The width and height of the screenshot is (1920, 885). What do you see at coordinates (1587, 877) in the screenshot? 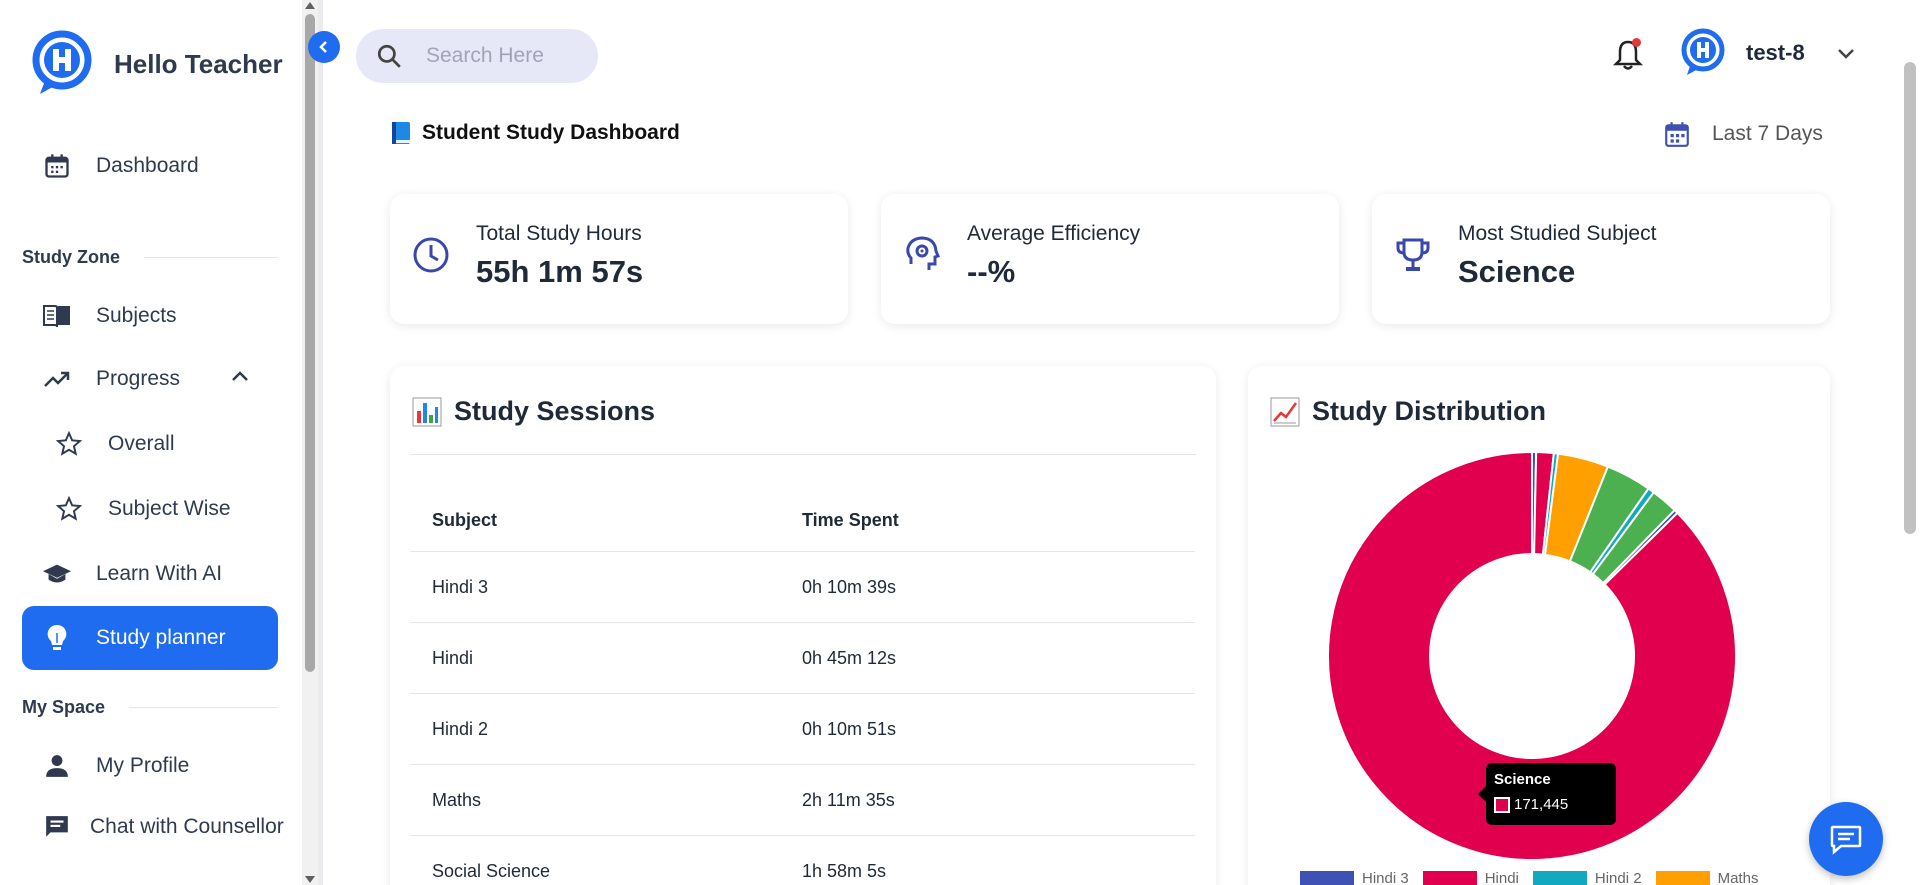
I see `legend-item: Hindi 2` at bounding box center [1587, 877].